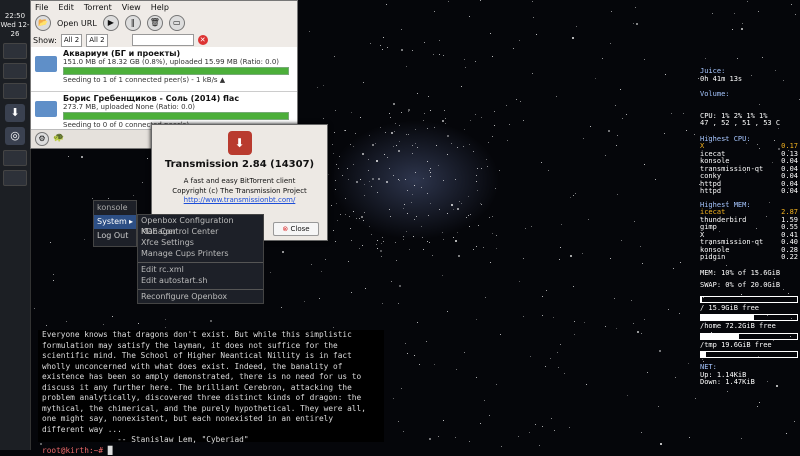 This screenshot has height=456, width=800. Describe the element at coordinates (213, 451) in the screenshot. I see `terminal-prompt-line: root@kirth:~# █` at that location.